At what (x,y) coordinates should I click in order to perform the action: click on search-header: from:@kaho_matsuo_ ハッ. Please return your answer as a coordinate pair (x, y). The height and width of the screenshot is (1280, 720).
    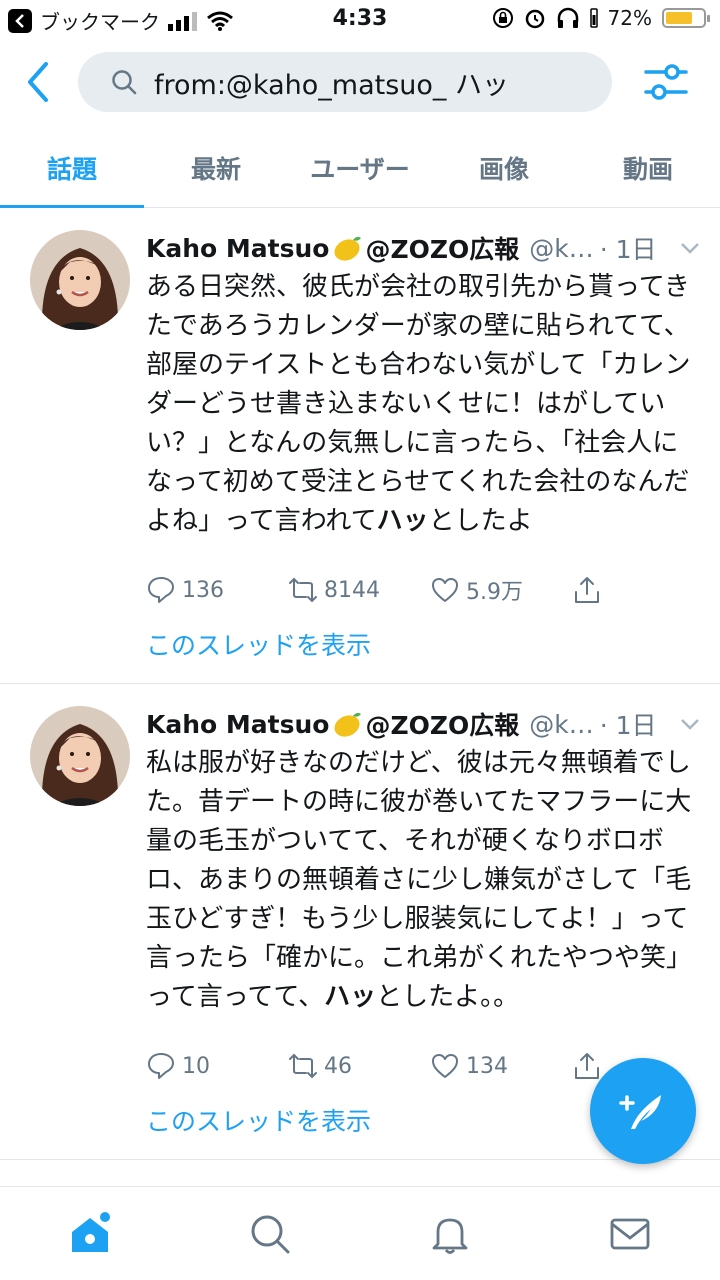
    Looking at the image, I should click on (360, 85).